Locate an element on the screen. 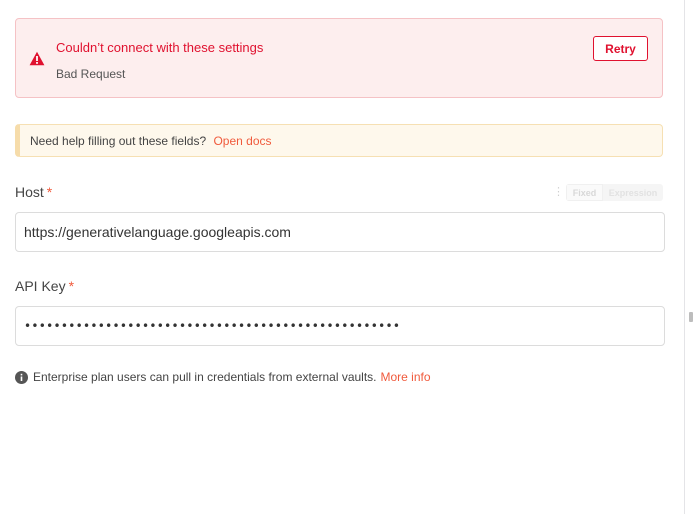 The image size is (695, 514). api-key-input is located at coordinates (340, 326).